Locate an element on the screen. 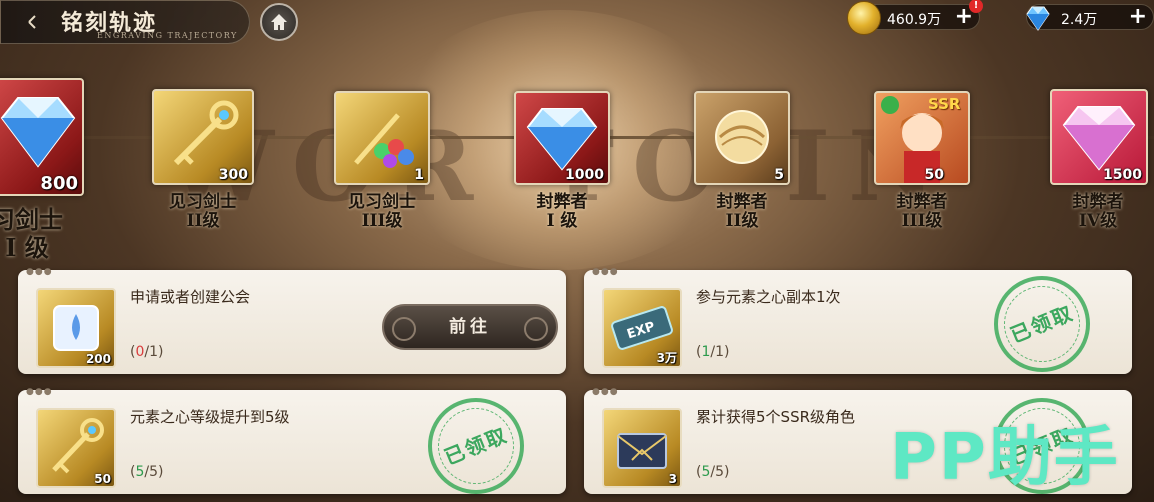 This screenshot has width=1154, height=502. task-reward-box: 50 is located at coordinates (76, 448).